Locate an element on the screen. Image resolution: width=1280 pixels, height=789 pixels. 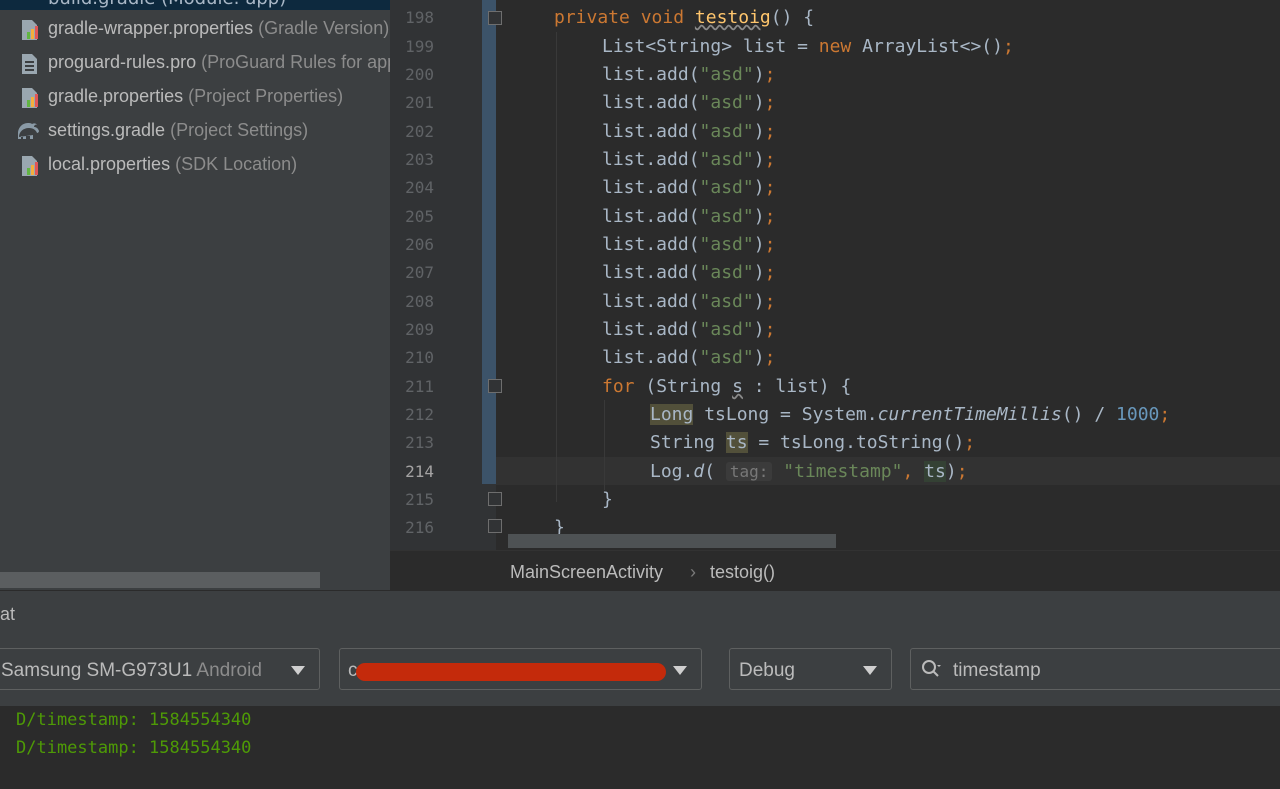
search-icon is located at coordinates (931, 669).